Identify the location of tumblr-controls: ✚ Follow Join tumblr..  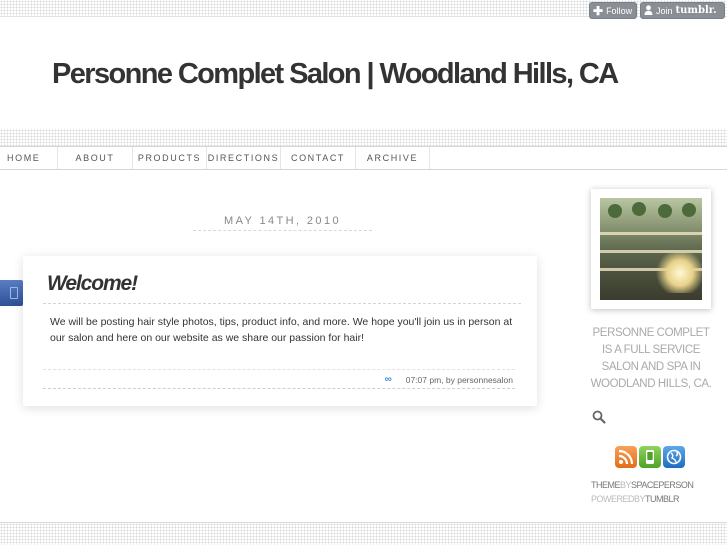
(657, 10).